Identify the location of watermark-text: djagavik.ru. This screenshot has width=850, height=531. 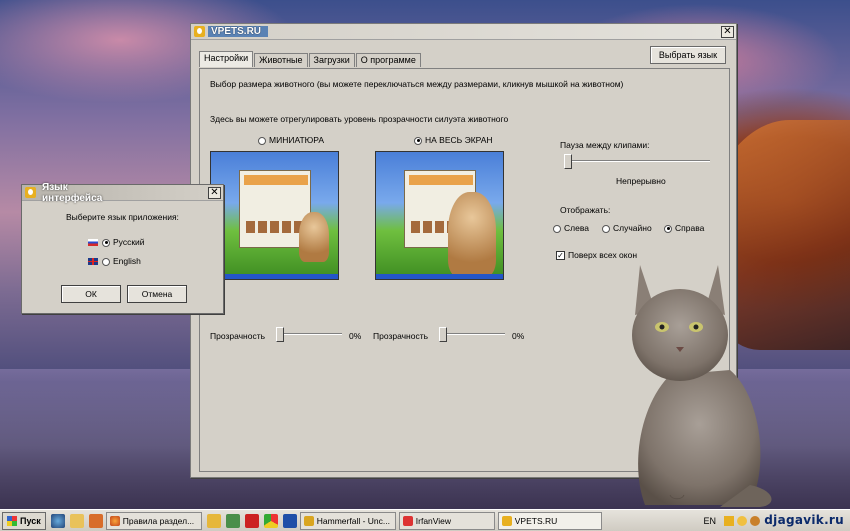
(804, 520).